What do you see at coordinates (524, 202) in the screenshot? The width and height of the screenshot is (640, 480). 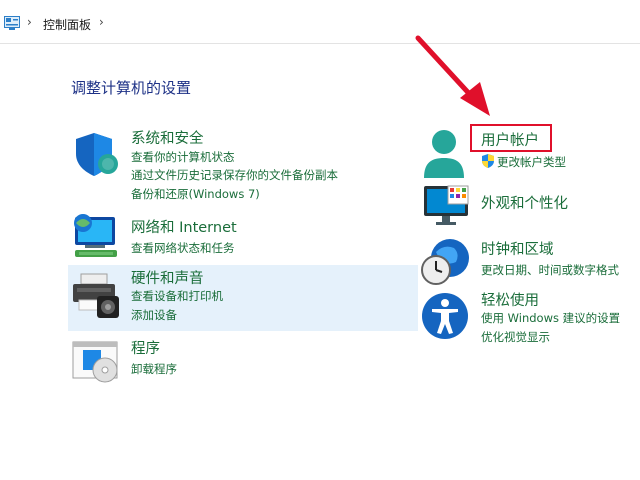 I see `category-title-appearance: 外观和个性化` at bounding box center [524, 202].